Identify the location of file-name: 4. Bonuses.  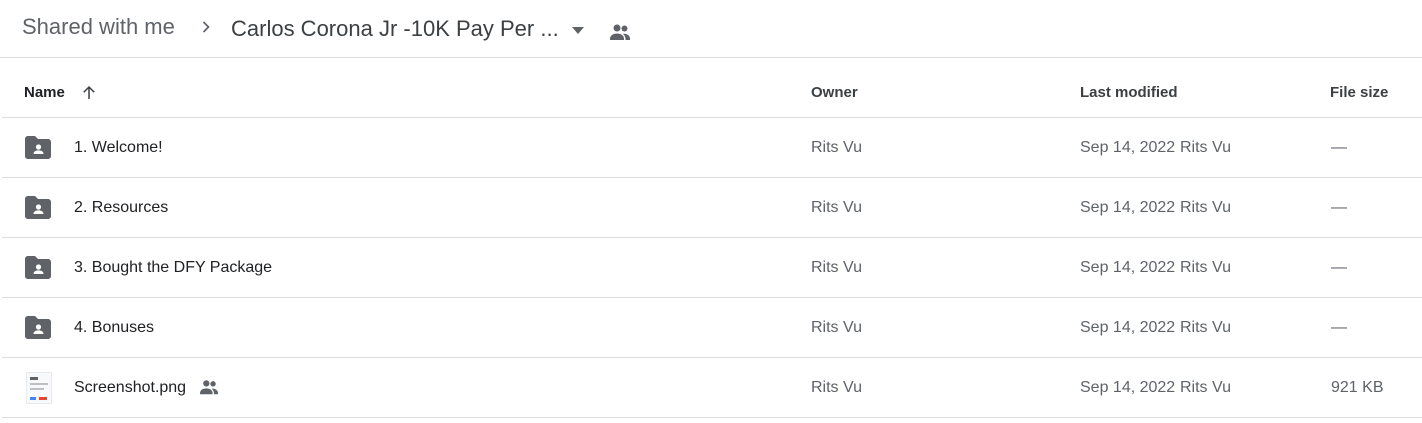
(114, 327).